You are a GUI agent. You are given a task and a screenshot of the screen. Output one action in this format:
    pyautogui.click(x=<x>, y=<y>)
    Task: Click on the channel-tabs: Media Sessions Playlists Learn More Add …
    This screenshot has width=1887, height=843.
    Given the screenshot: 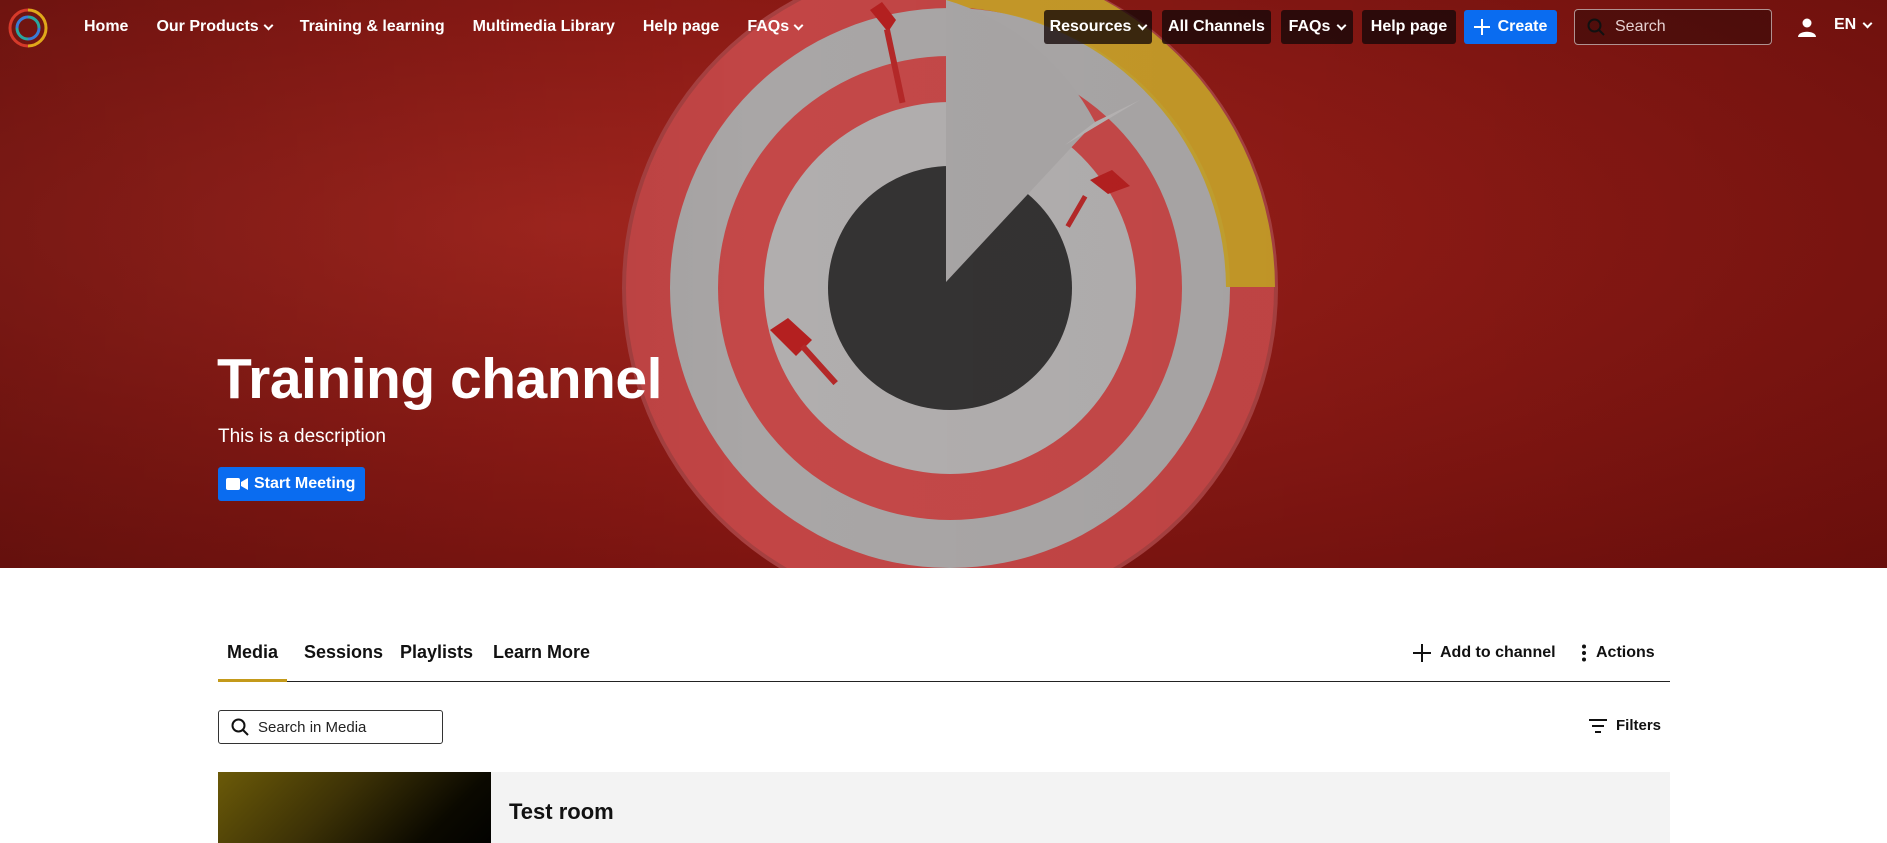 What is the action you would take?
    pyautogui.click(x=943, y=655)
    